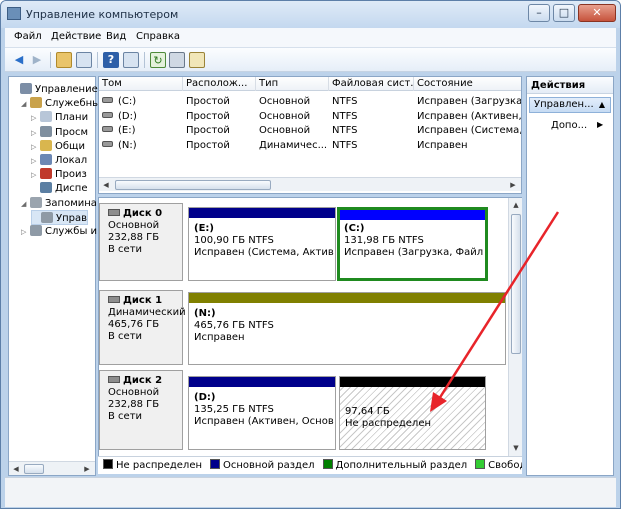 The width and height of the screenshot is (621, 509). I want to click on arrow-shaft, so click(498, 305).